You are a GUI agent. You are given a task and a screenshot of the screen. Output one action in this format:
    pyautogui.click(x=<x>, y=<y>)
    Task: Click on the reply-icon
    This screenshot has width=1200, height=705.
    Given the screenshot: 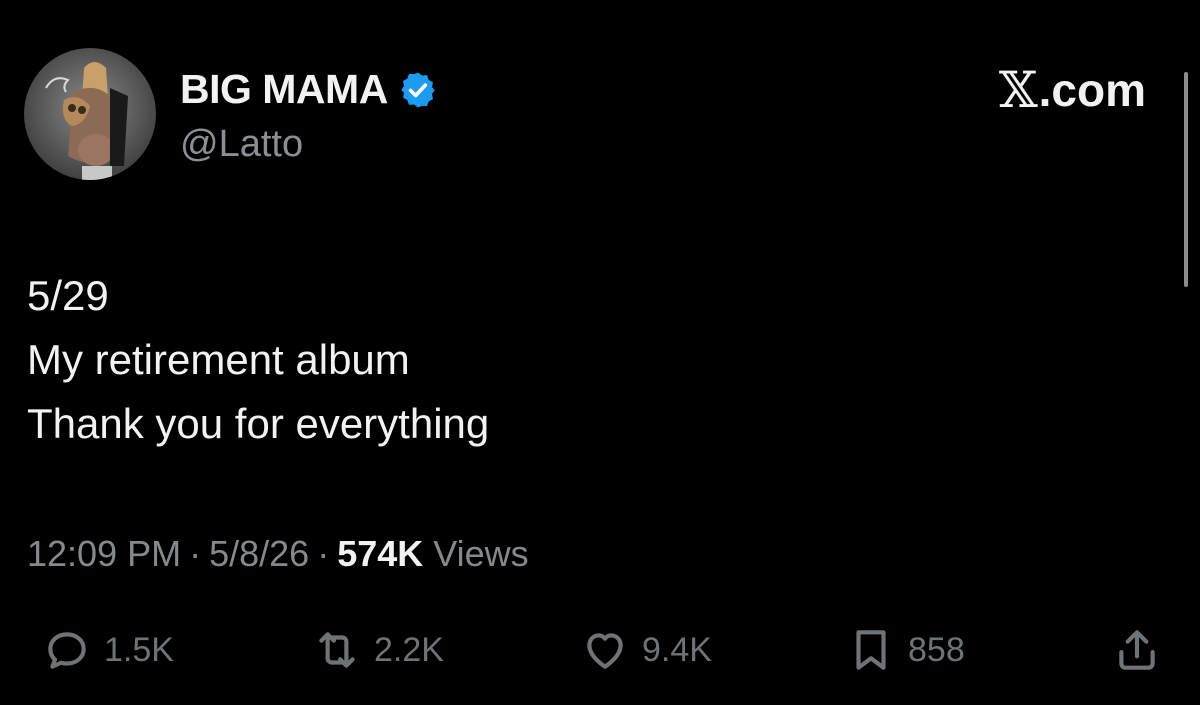 What is the action you would take?
    pyautogui.click(x=67, y=650)
    